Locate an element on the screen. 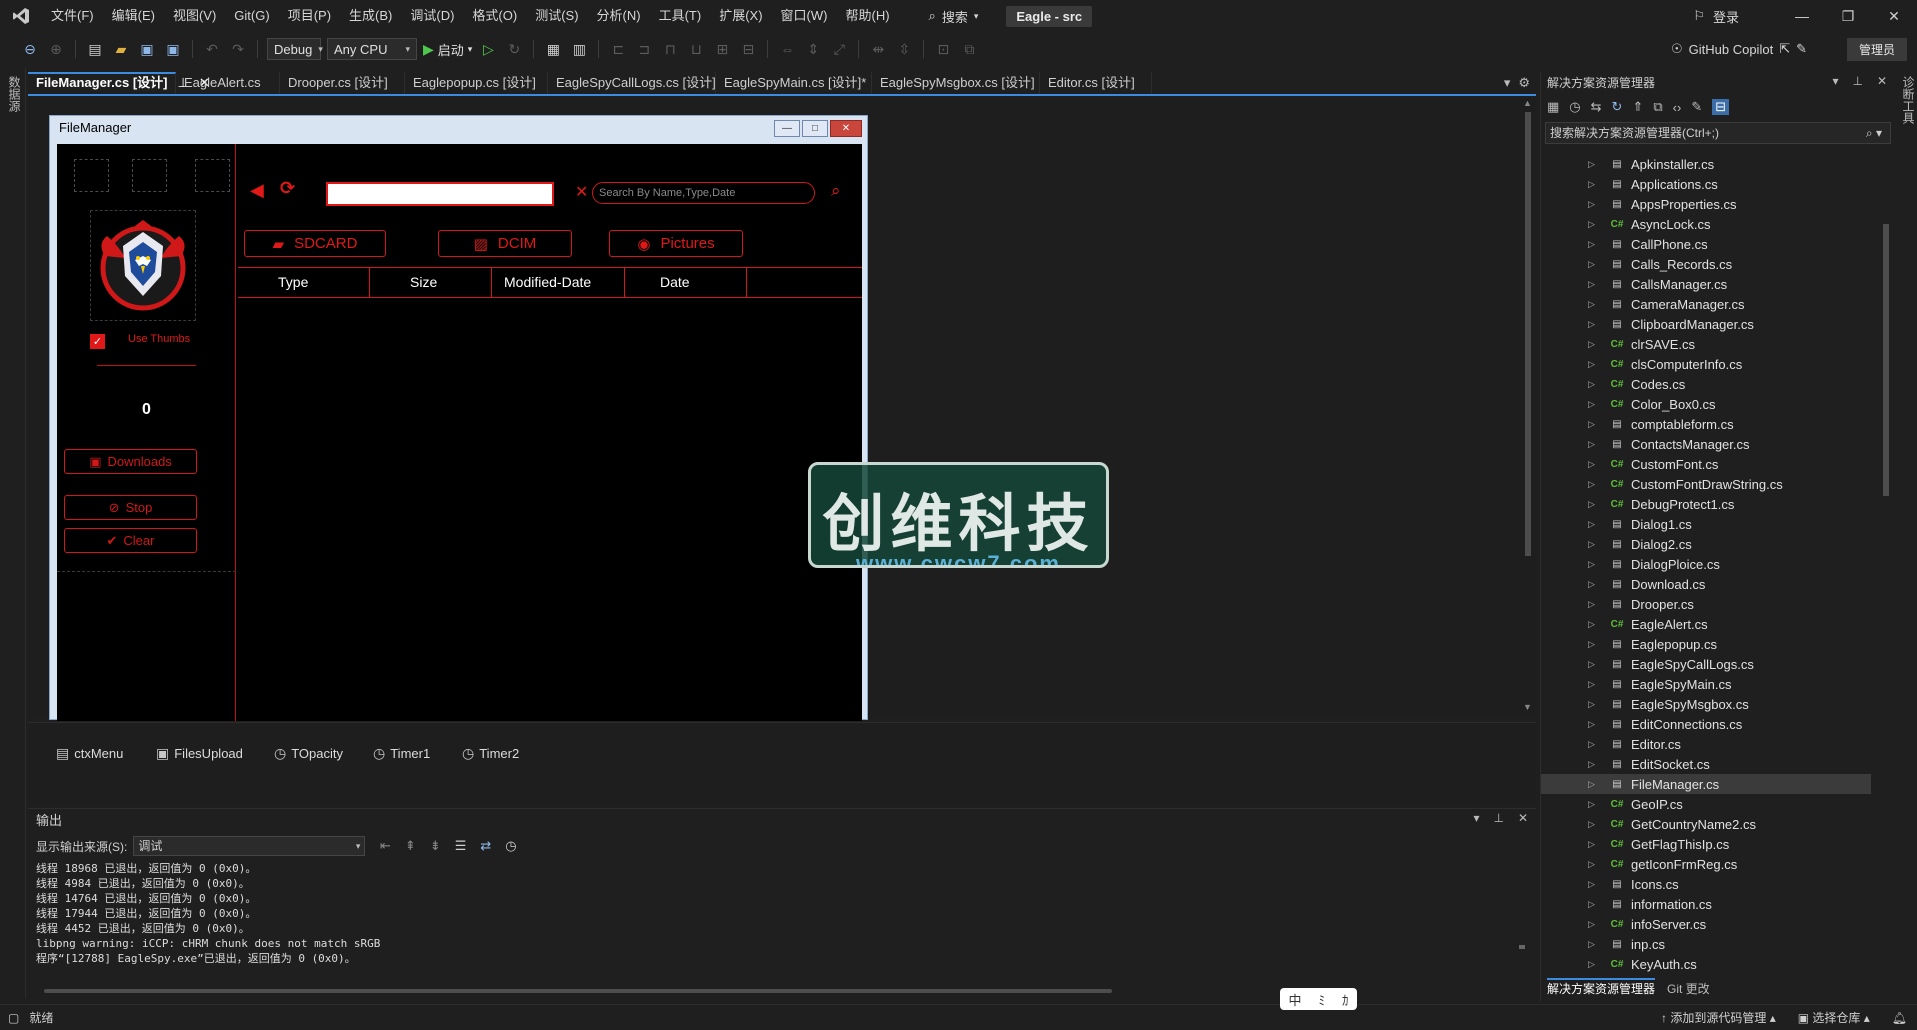 Image resolution: width=1917 pixels, height=1030 pixels. solution-file-item: ▷ C# DebugProtect1.cs is located at coordinates (1706, 504).